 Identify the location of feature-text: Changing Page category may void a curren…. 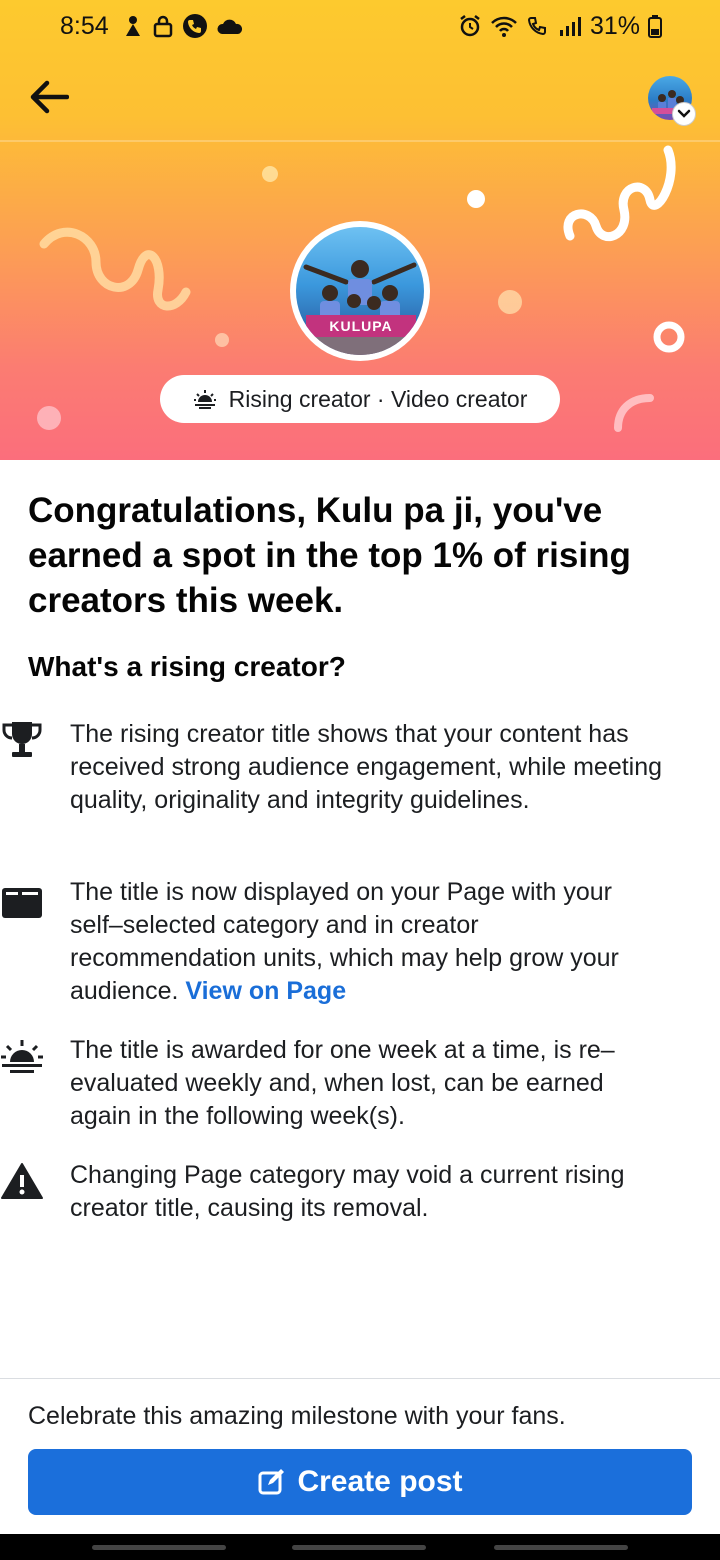
(347, 1191).